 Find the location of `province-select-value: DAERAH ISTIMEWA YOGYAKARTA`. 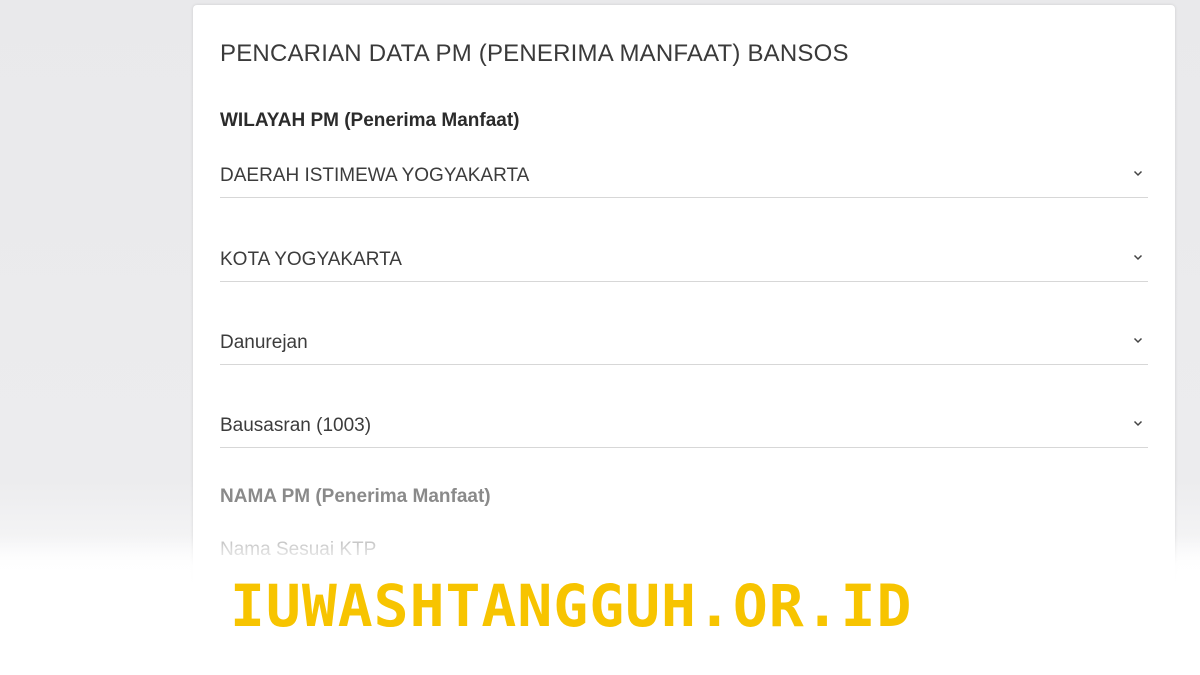

province-select-value: DAERAH ISTIMEWA YOGYAKARTA is located at coordinates (375, 175).